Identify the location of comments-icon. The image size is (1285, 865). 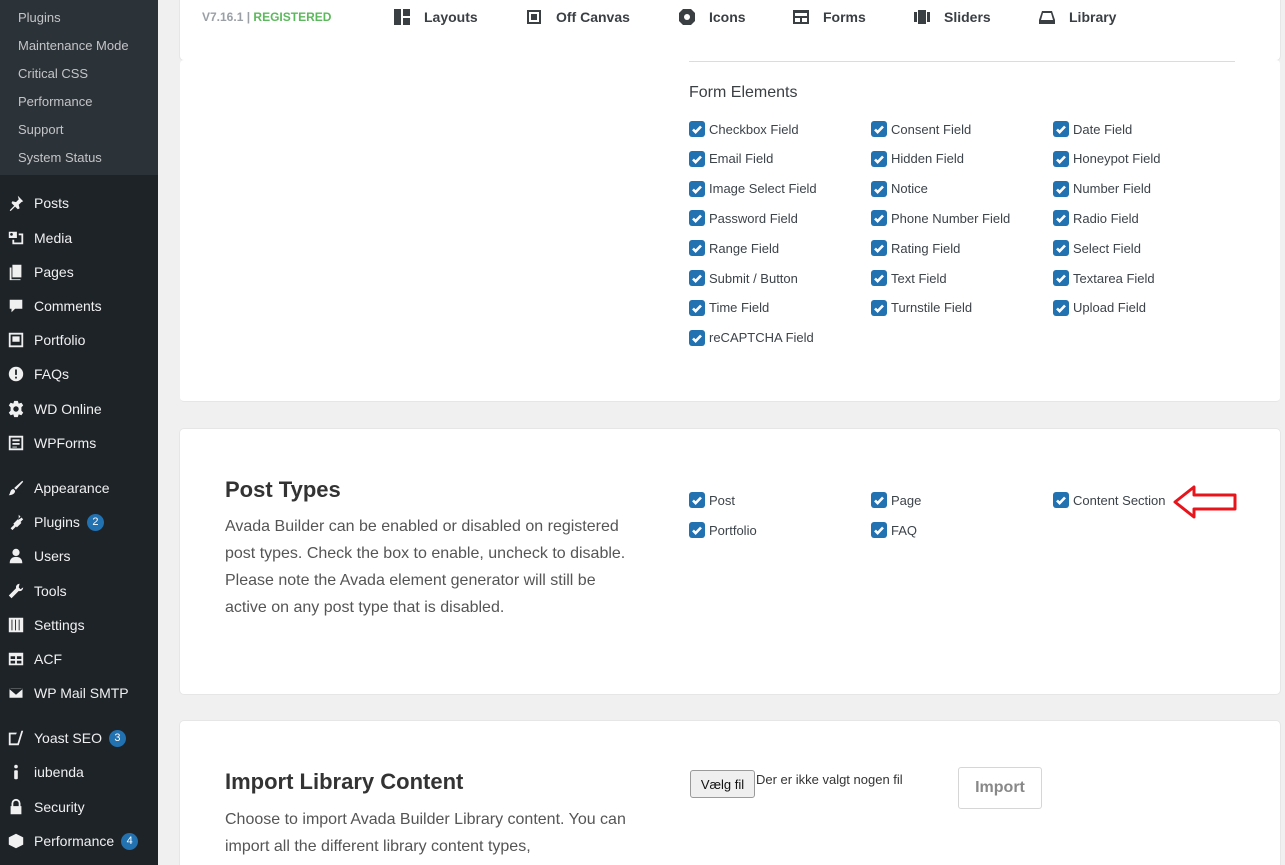
(16, 306).